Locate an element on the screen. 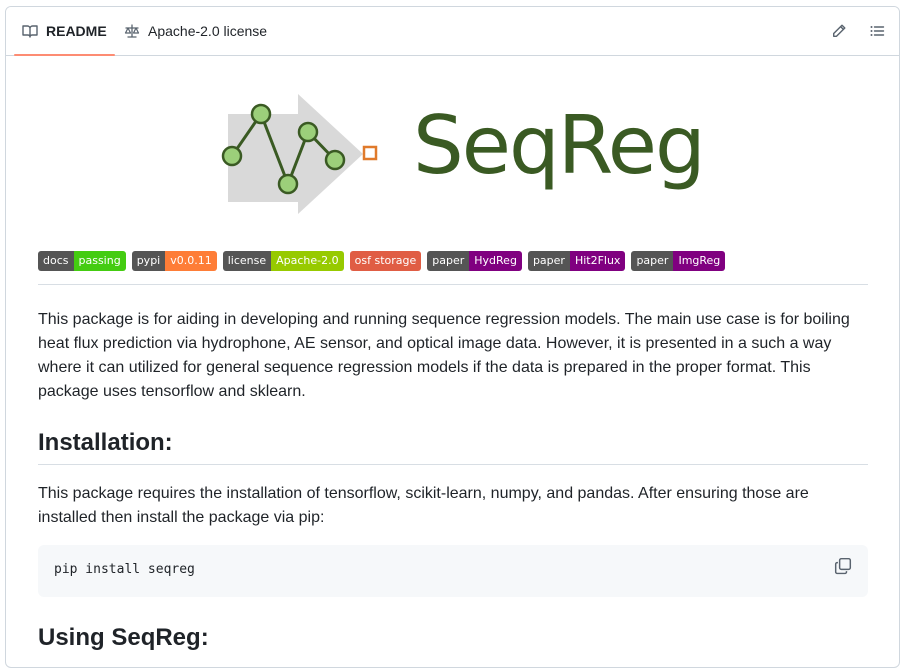 The image size is (912, 668). badge-message: HydReg is located at coordinates (495, 261).